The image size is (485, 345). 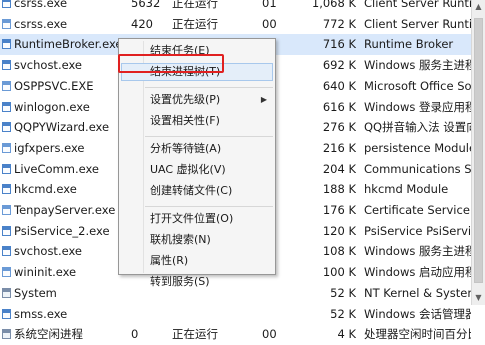 I want to click on process-pid: 420, so click(x=142, y=23).